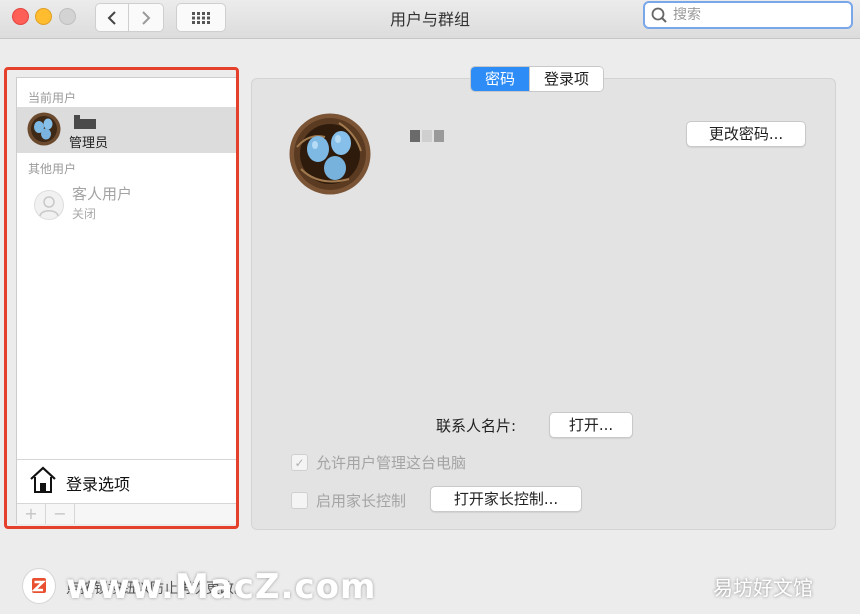  I want to click on full-name-redacted, so click(428, 136).